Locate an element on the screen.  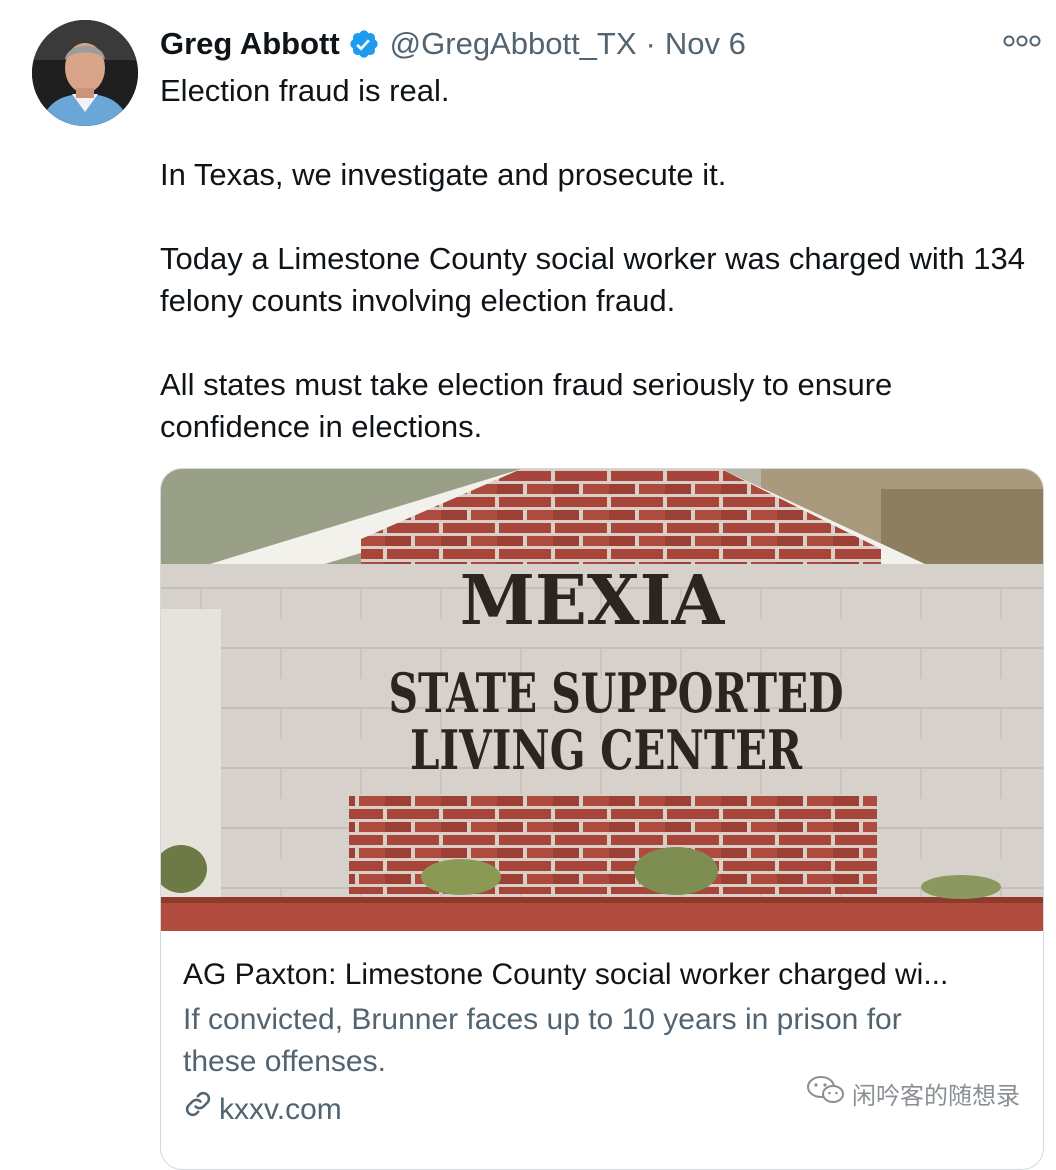
tweet-header: Greg Abbott @GregAbbott_TX · Nov 6 is located at coordinates (453, 44).